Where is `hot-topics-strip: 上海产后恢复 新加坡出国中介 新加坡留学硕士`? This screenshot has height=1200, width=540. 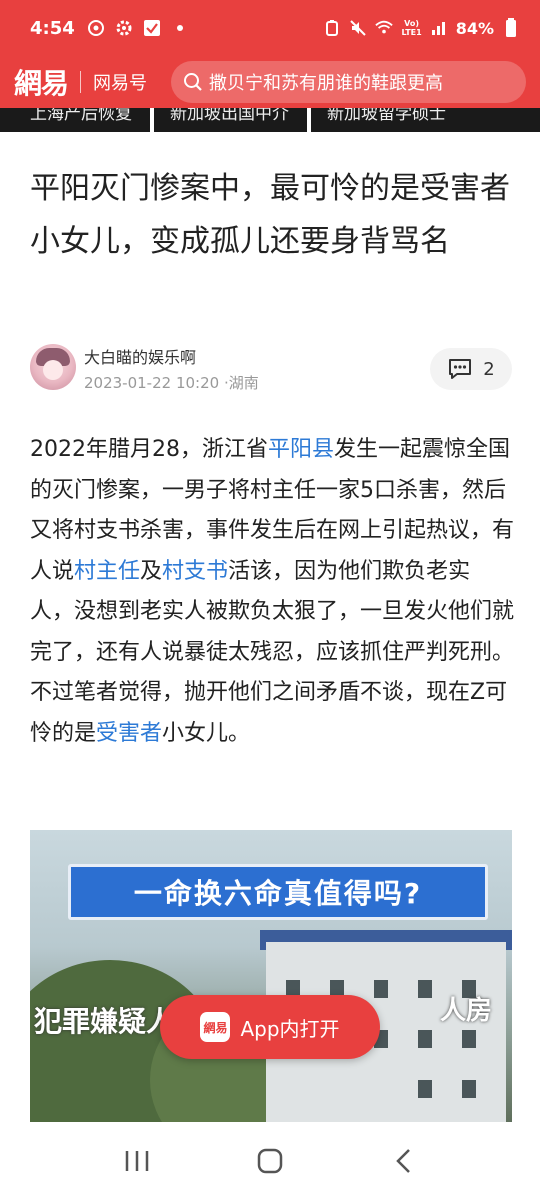
hot-topics-strip: 上海产后恢复 新加坡出国中介 新加坡留学硕士 is located at coordinates (270, 120).